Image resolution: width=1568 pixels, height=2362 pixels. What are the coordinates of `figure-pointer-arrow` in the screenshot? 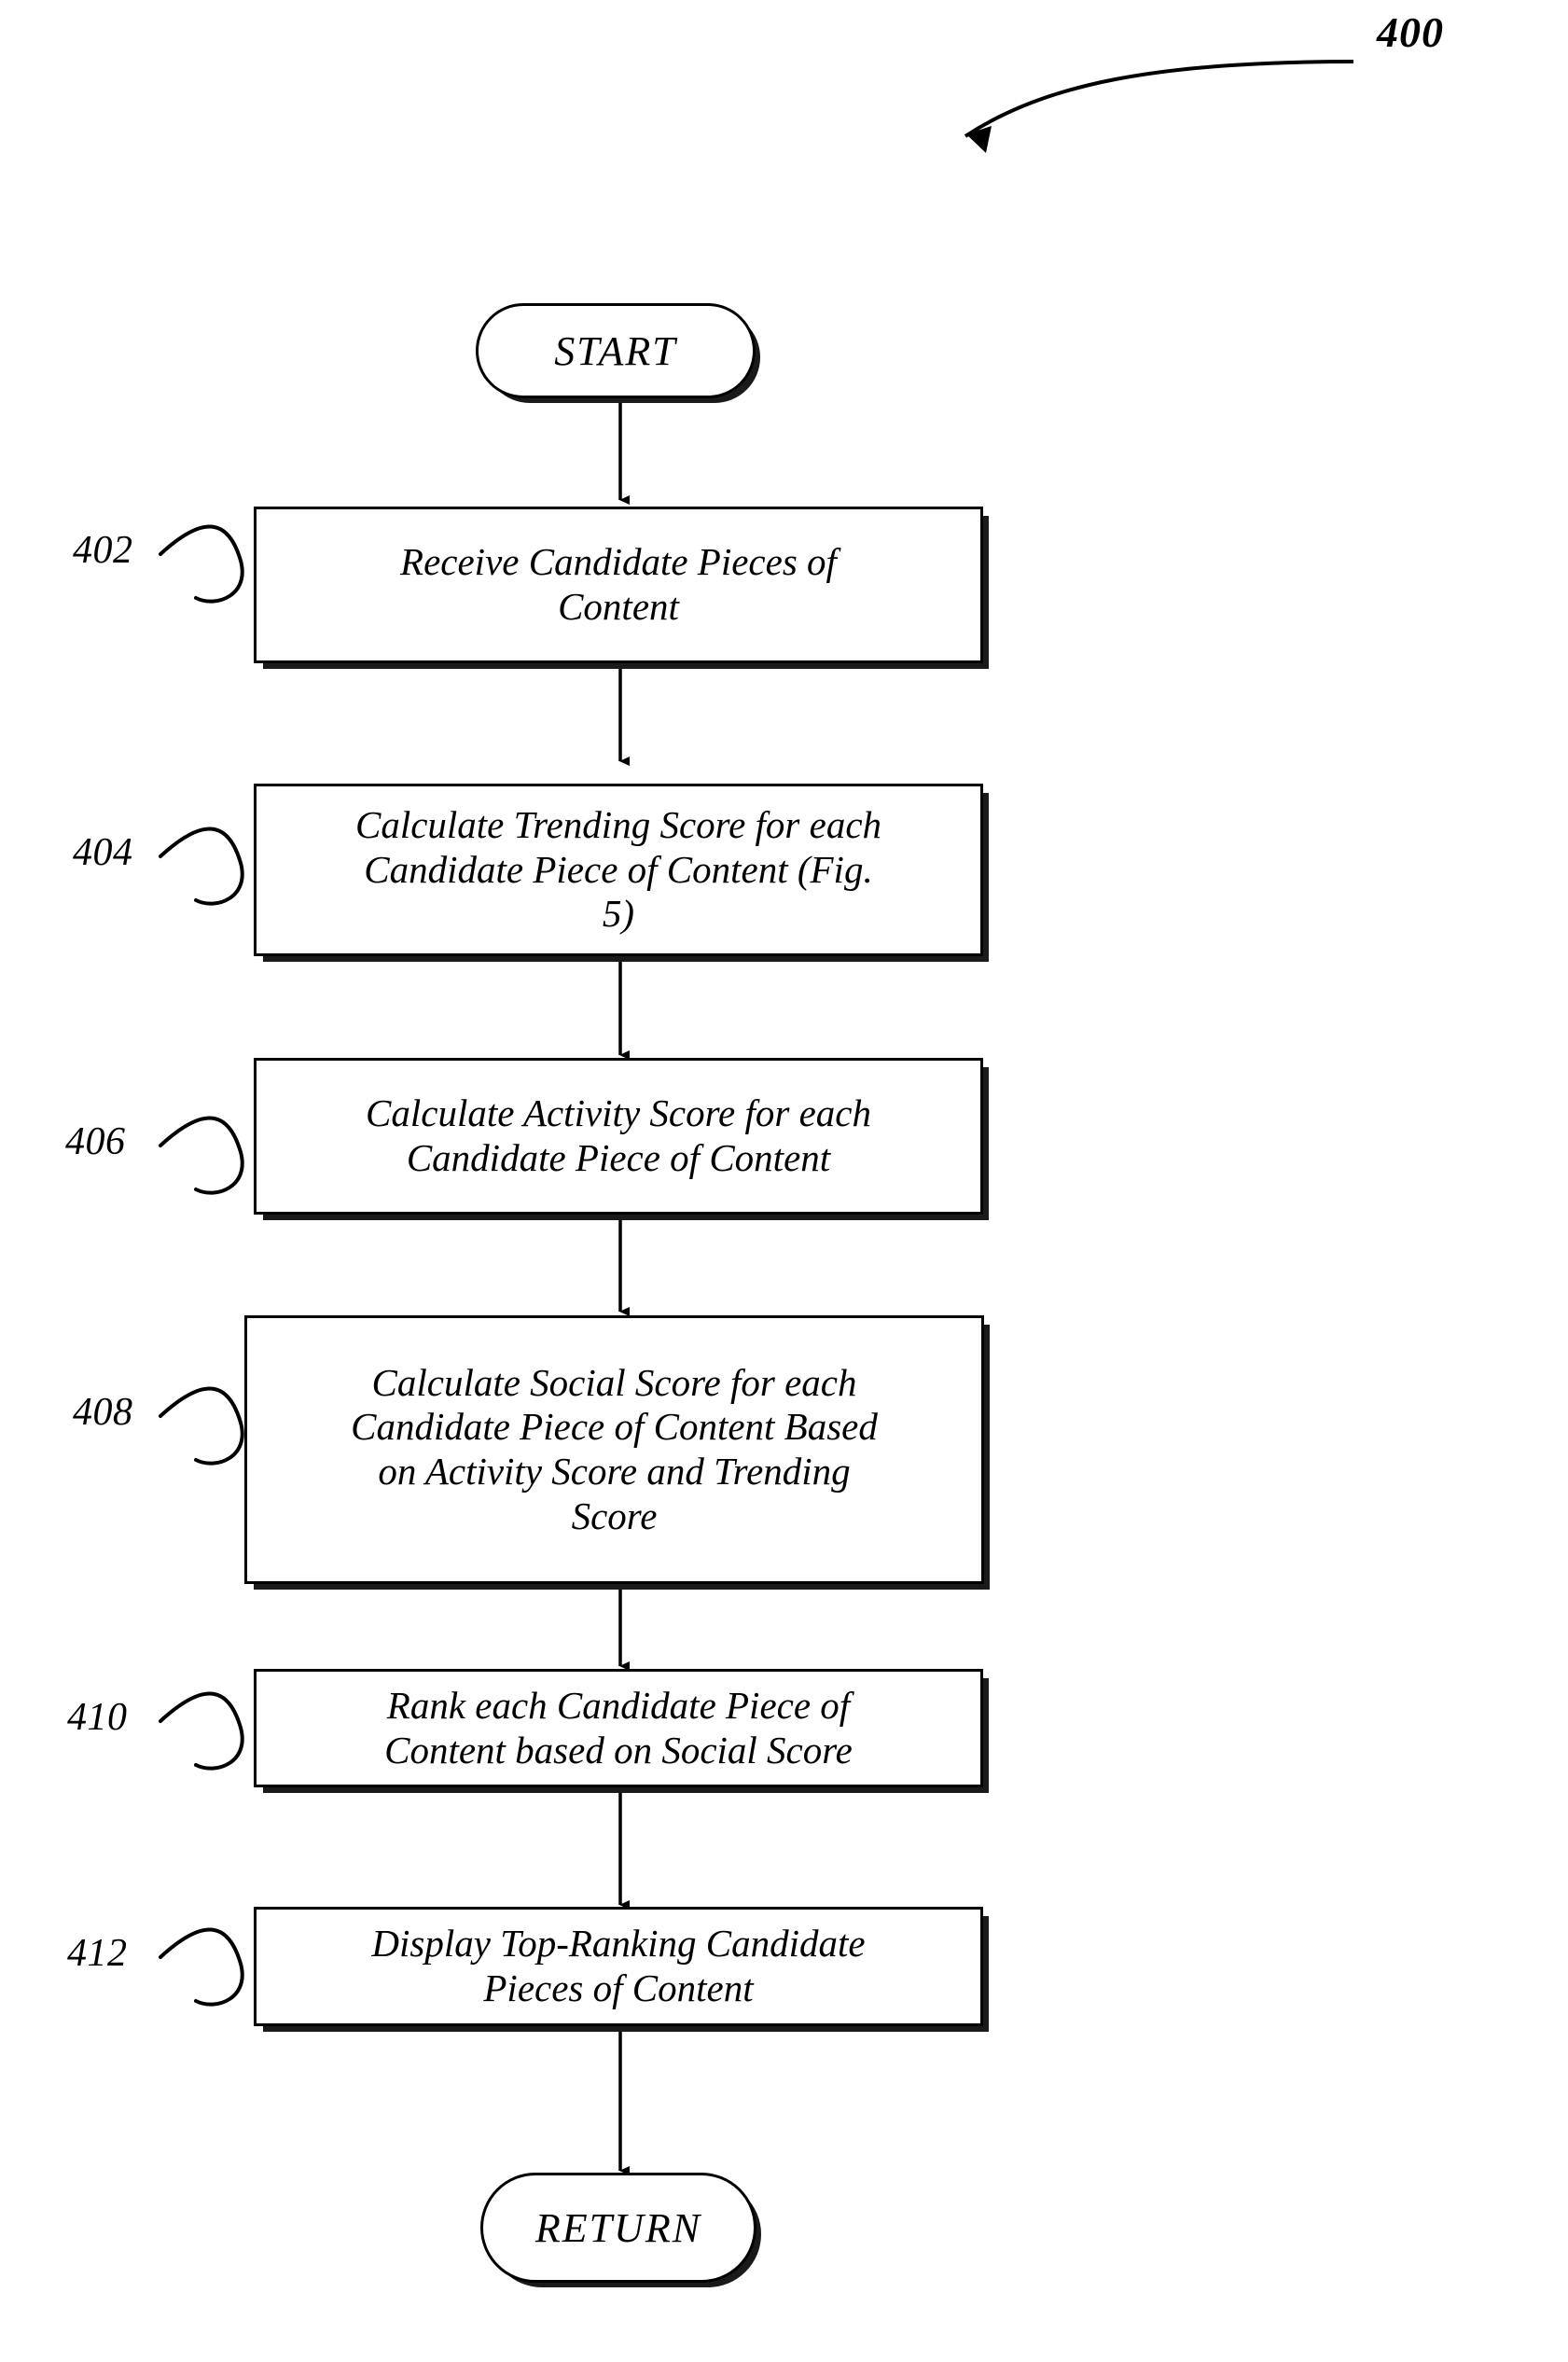 It's located at (1159, 99).